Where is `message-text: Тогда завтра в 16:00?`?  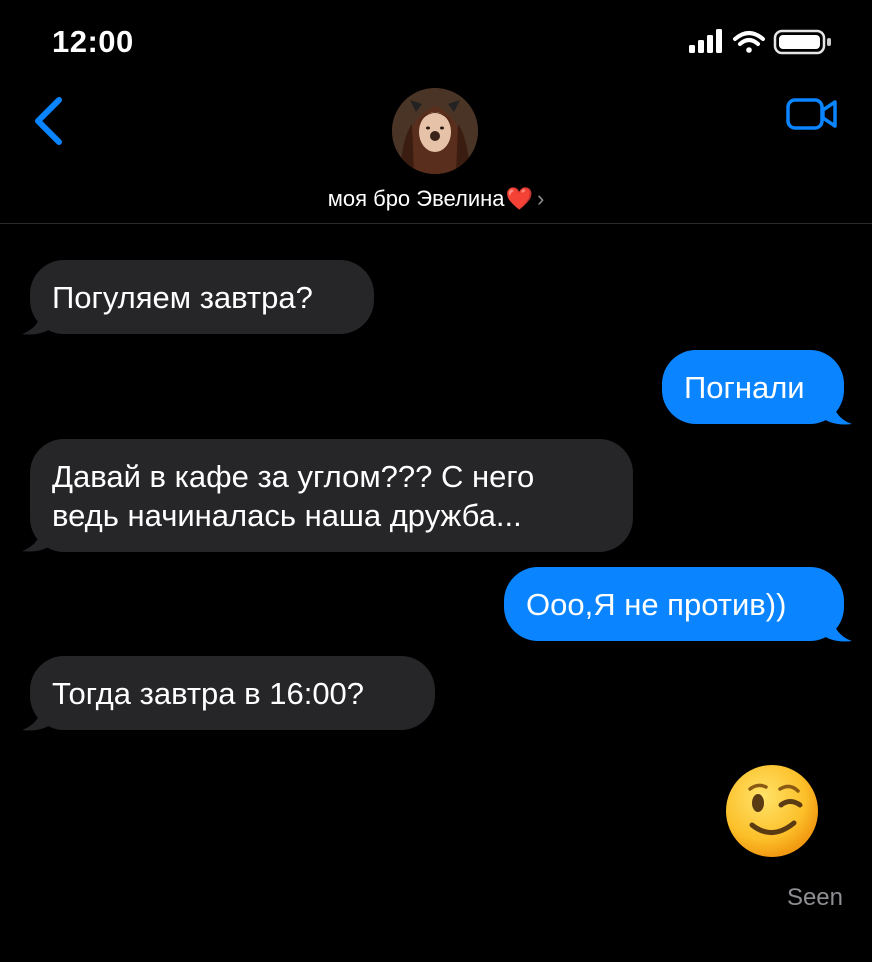
message-text: Тогда завтра в 16:00? is located at coordinates (208, 693).